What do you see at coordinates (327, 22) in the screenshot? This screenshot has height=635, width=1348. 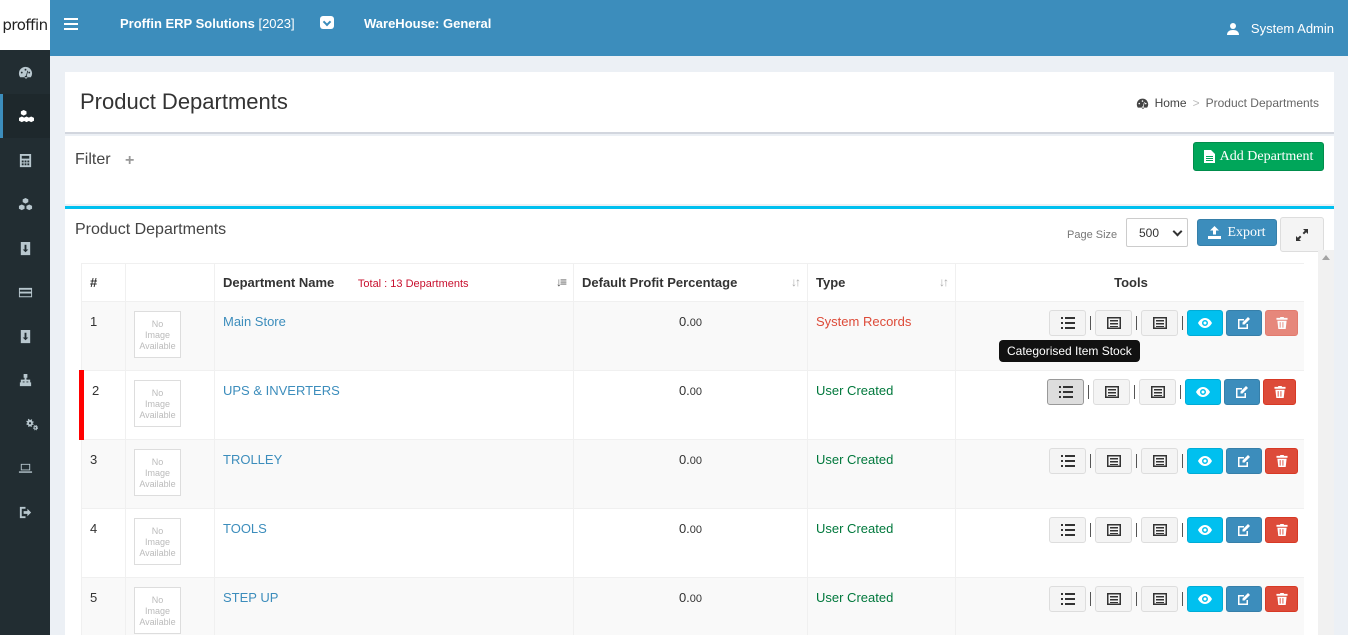 I see `chevron-down-icon` at bounding box center [327, 22].